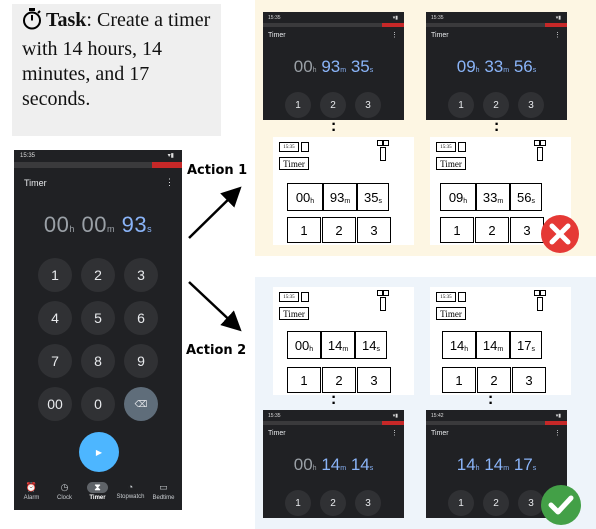  I want to click on panel1-wire-before: 15:35 Timer 00 h 93 m 35 s 1 2 3, so click(343, 191).